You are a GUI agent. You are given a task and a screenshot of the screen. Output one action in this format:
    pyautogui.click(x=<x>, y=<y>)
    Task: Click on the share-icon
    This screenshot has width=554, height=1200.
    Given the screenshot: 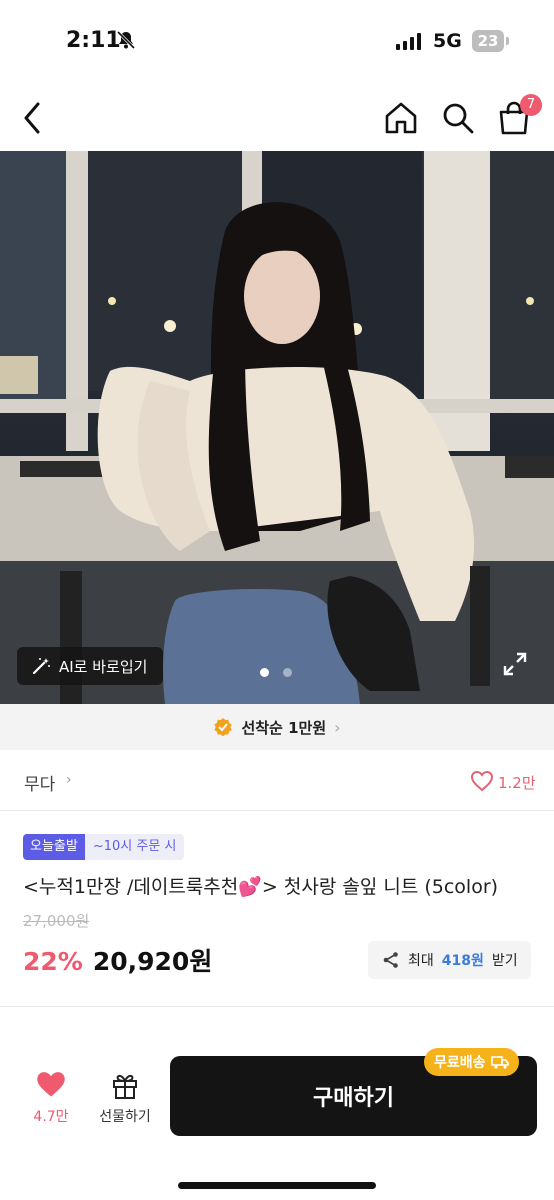 What is the action you would take?
    pyautogui.click(x=390, y=960)
    